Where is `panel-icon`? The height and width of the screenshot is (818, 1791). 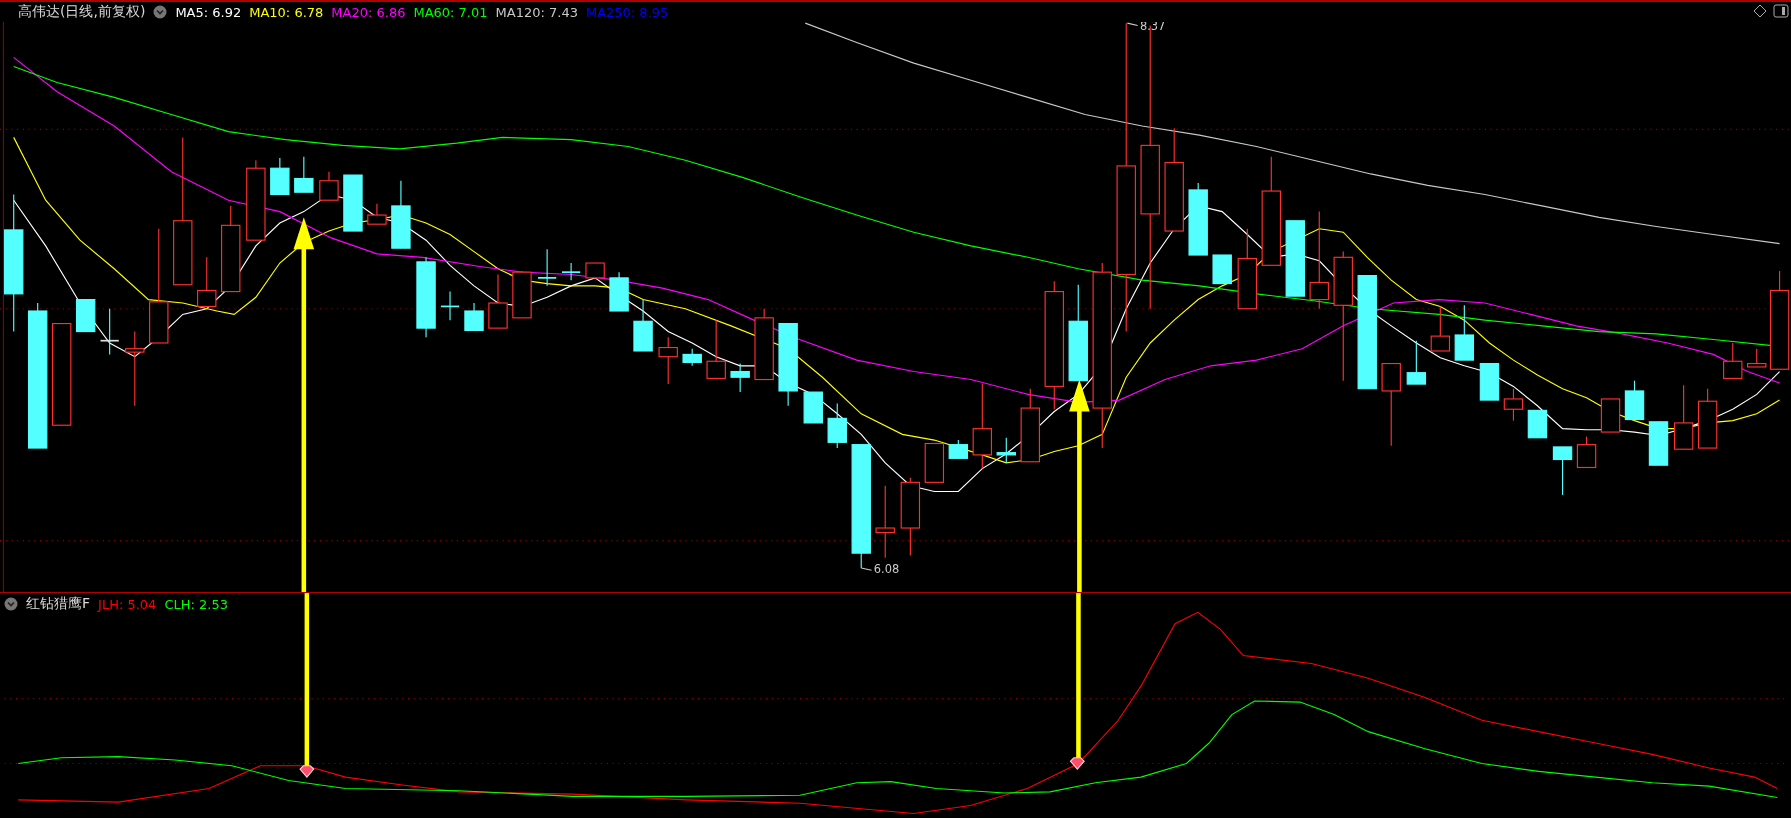
panel-icon is located at coordinates (1781, 11).